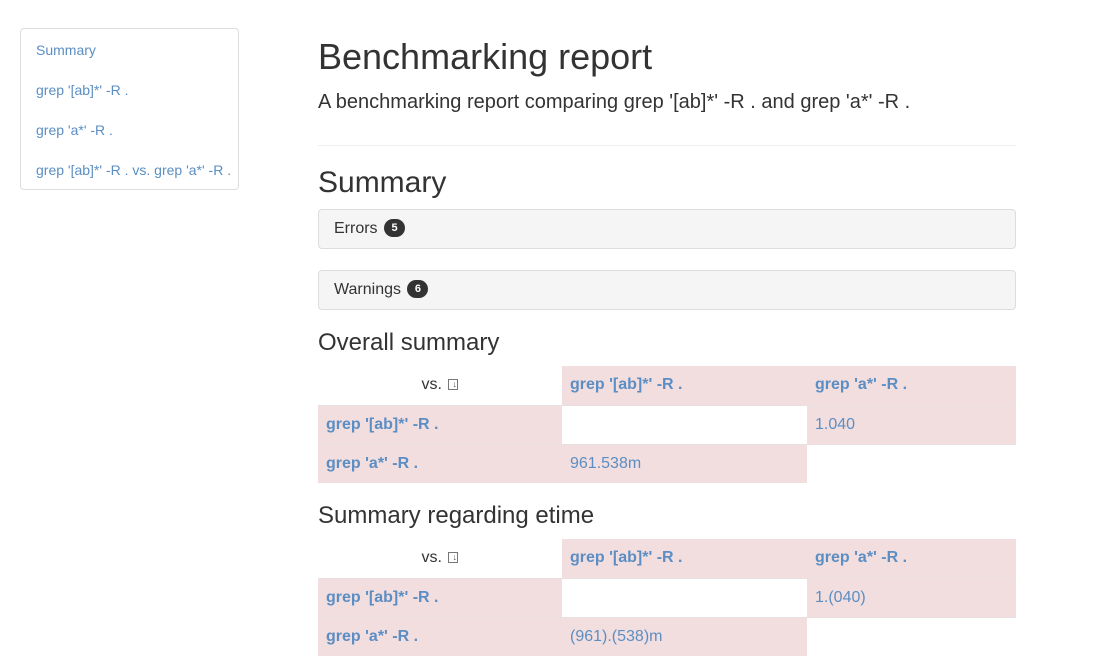 Image resolution: width=1093 pixels, height=669 pixels. I want to click on sidebar-item-grep-ab: grep '[ab]*' -R ., so click(129, 100).